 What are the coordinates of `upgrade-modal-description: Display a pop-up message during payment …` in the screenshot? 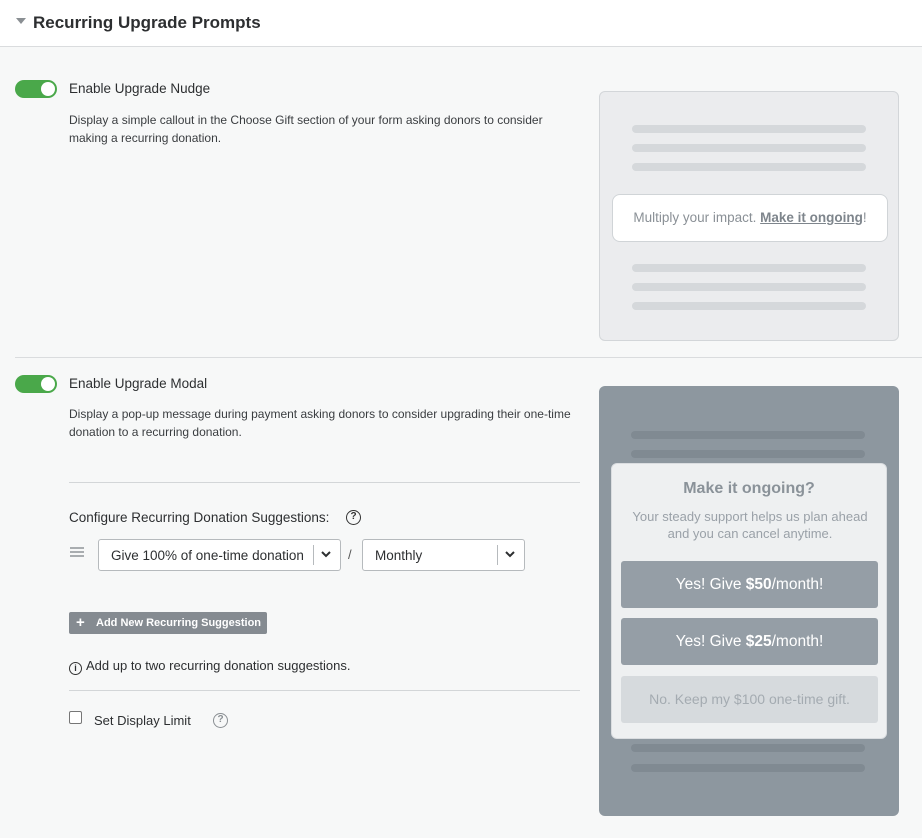 It's located at (320, 423).